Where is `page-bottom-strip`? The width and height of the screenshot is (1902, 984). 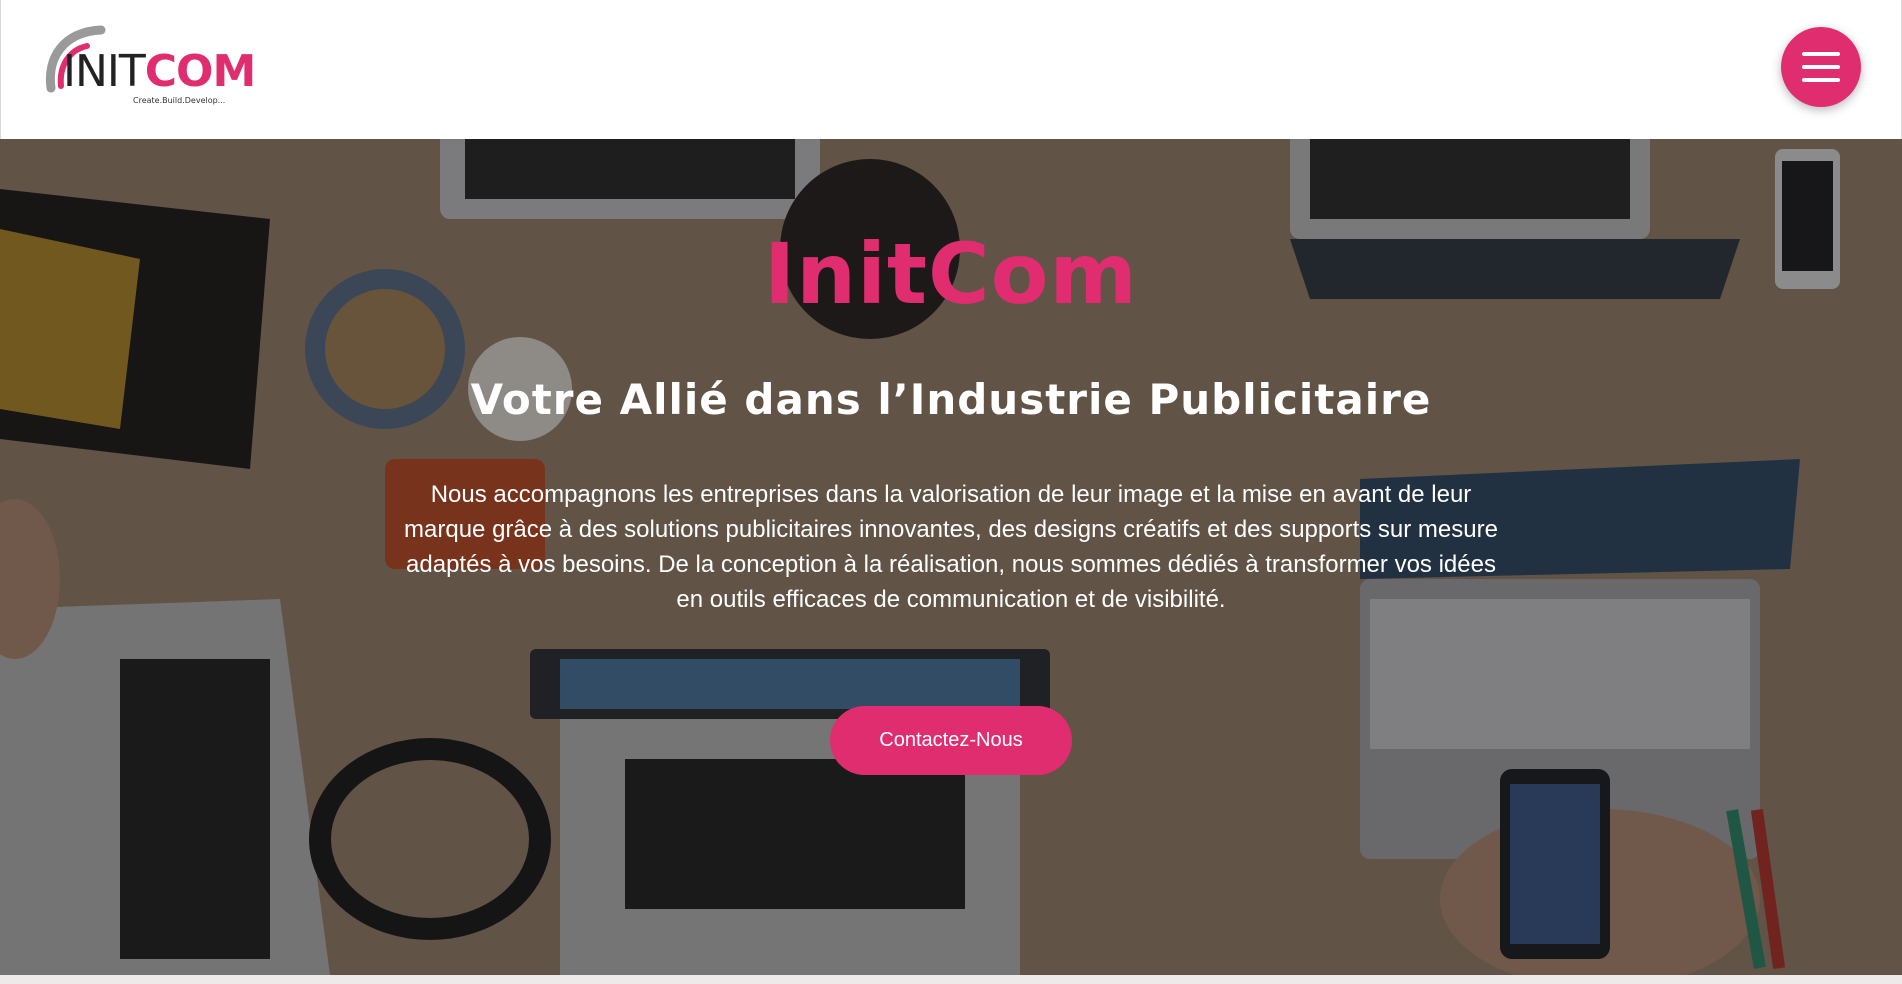 page-bottom-strip is located at coordinates (951, 979).